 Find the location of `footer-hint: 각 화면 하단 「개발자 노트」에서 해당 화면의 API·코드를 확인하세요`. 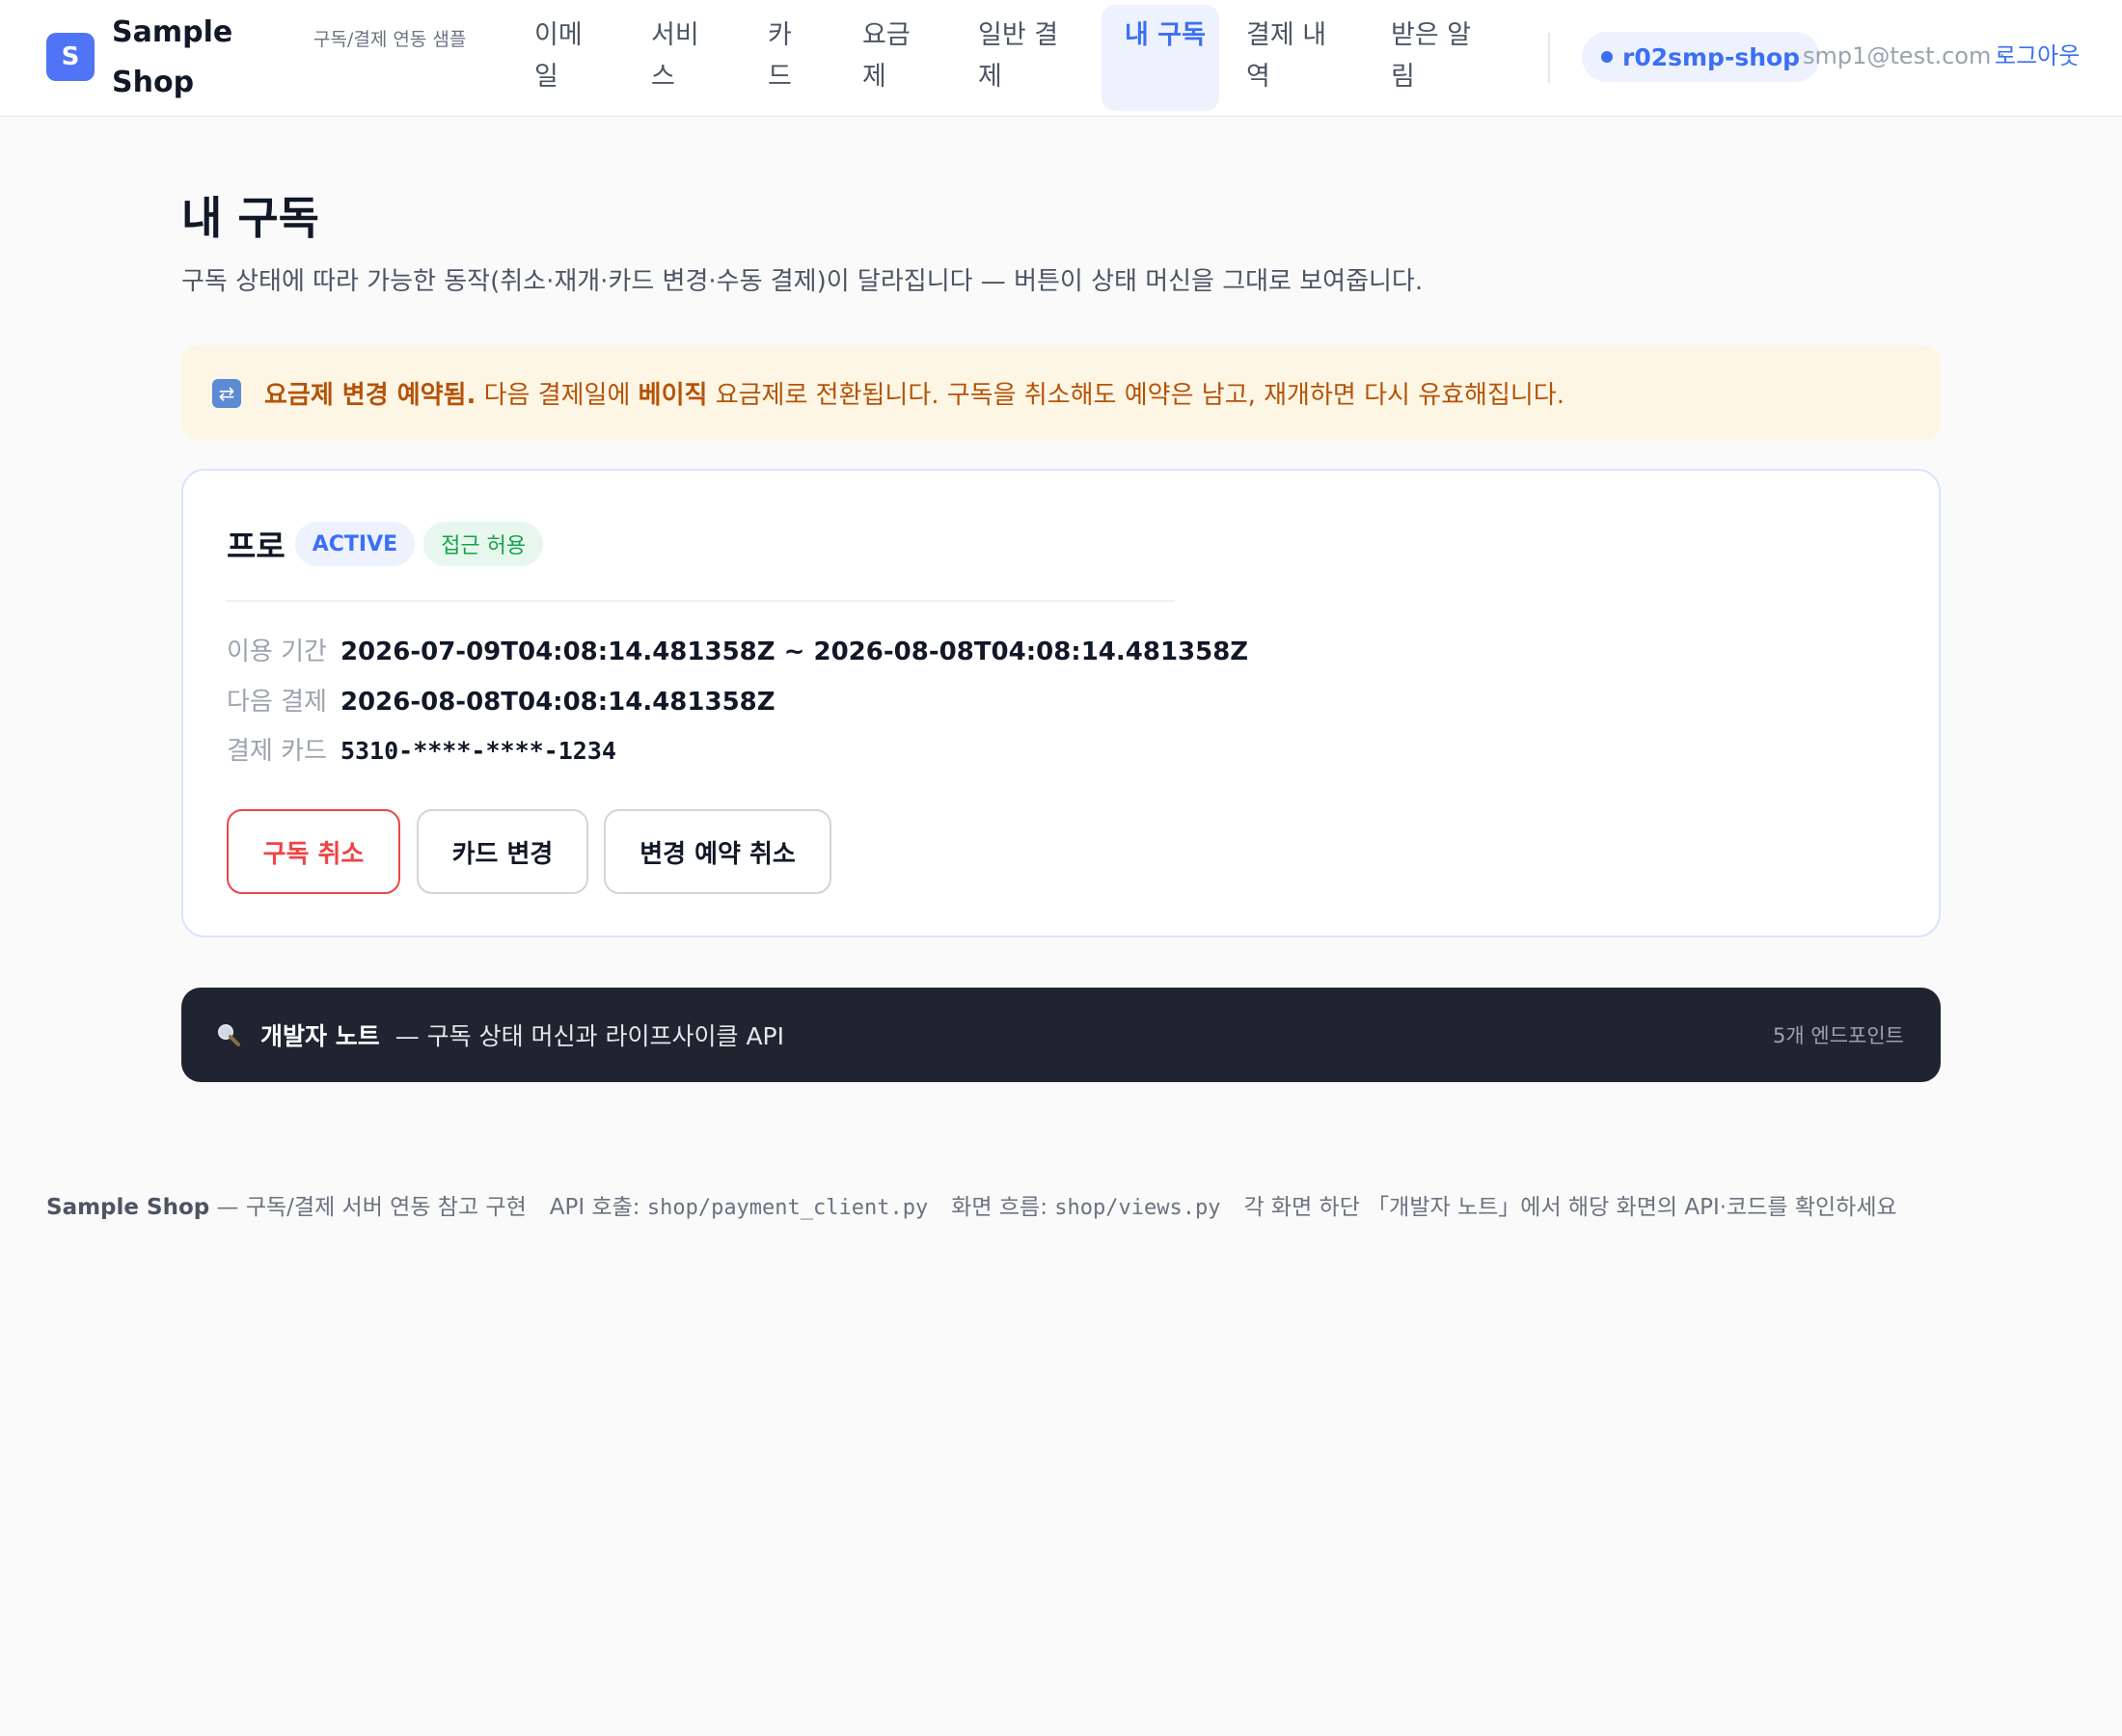

footer-hint: 각 화면 하단 「개발자 노트」에서 해당 화면의 API·코드를 확인하세요 is located at coordinates (1570, 1207).